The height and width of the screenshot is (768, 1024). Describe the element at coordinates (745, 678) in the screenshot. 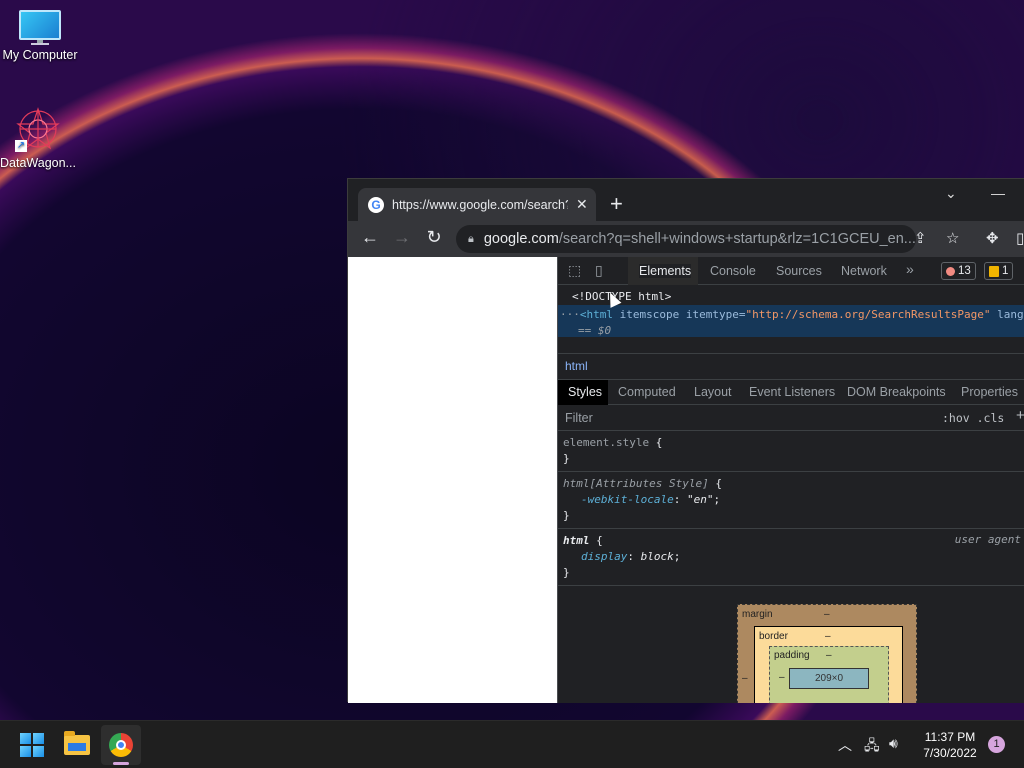

I see `margin-left-value: –` at that location.